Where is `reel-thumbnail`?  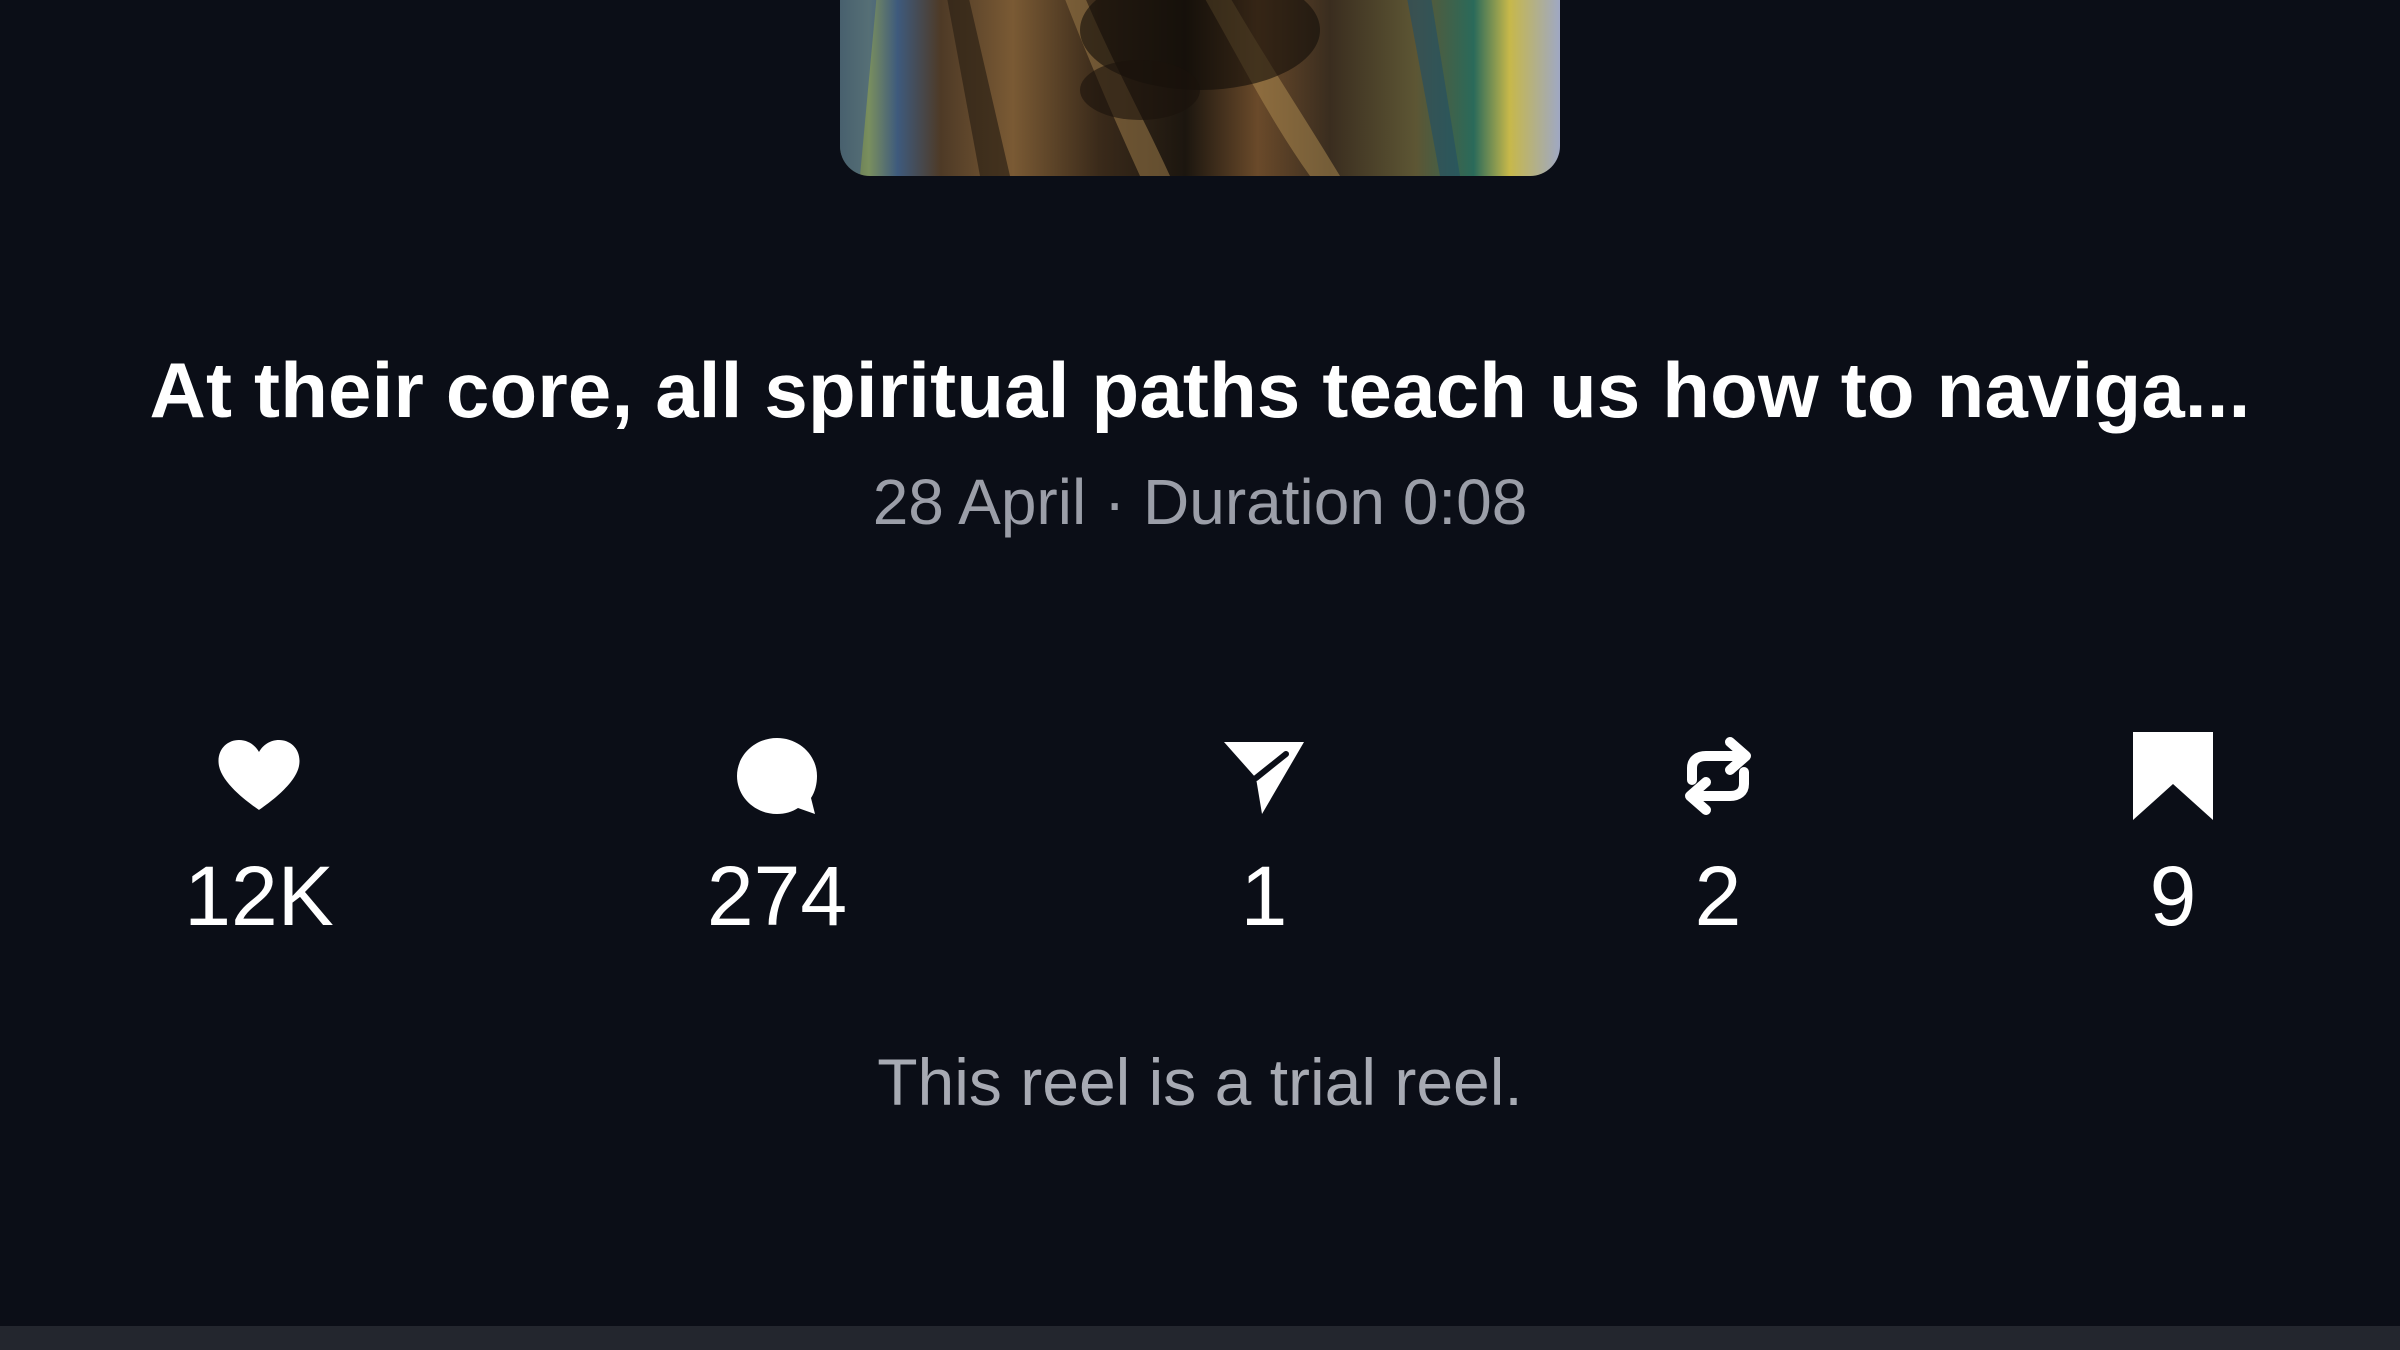 reel-thumbnail is located at coordinates (1200, 88).